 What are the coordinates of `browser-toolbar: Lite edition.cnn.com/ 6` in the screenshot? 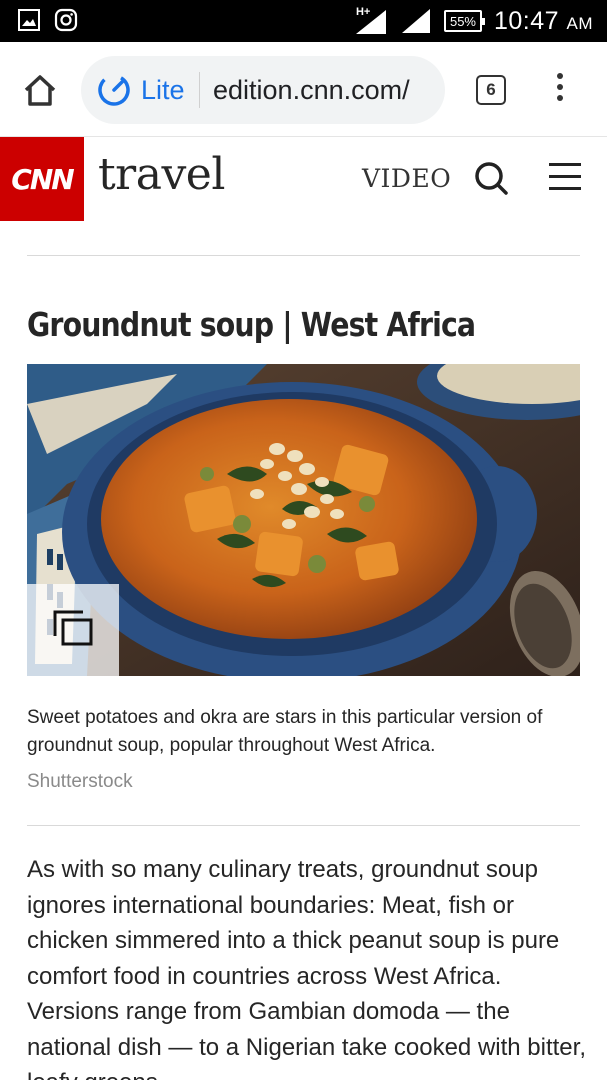 It's located at (303, 89).